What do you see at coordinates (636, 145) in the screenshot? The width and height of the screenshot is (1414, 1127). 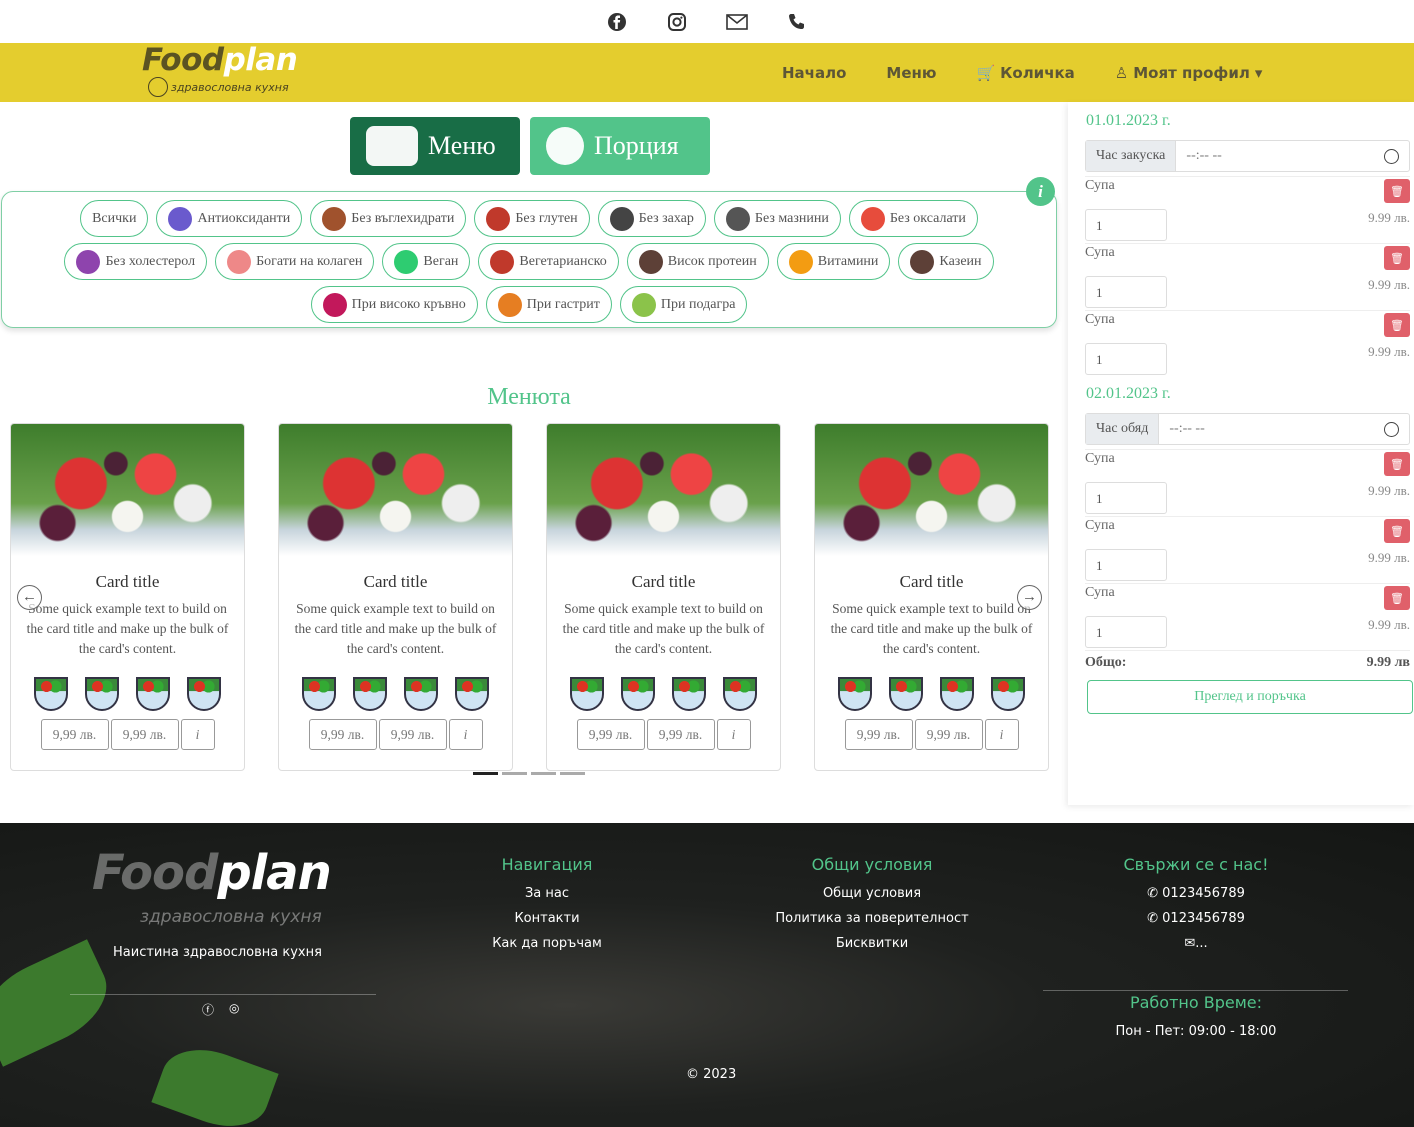 I see `portion-mode-label: Порция` at bounding box center [636, 145].